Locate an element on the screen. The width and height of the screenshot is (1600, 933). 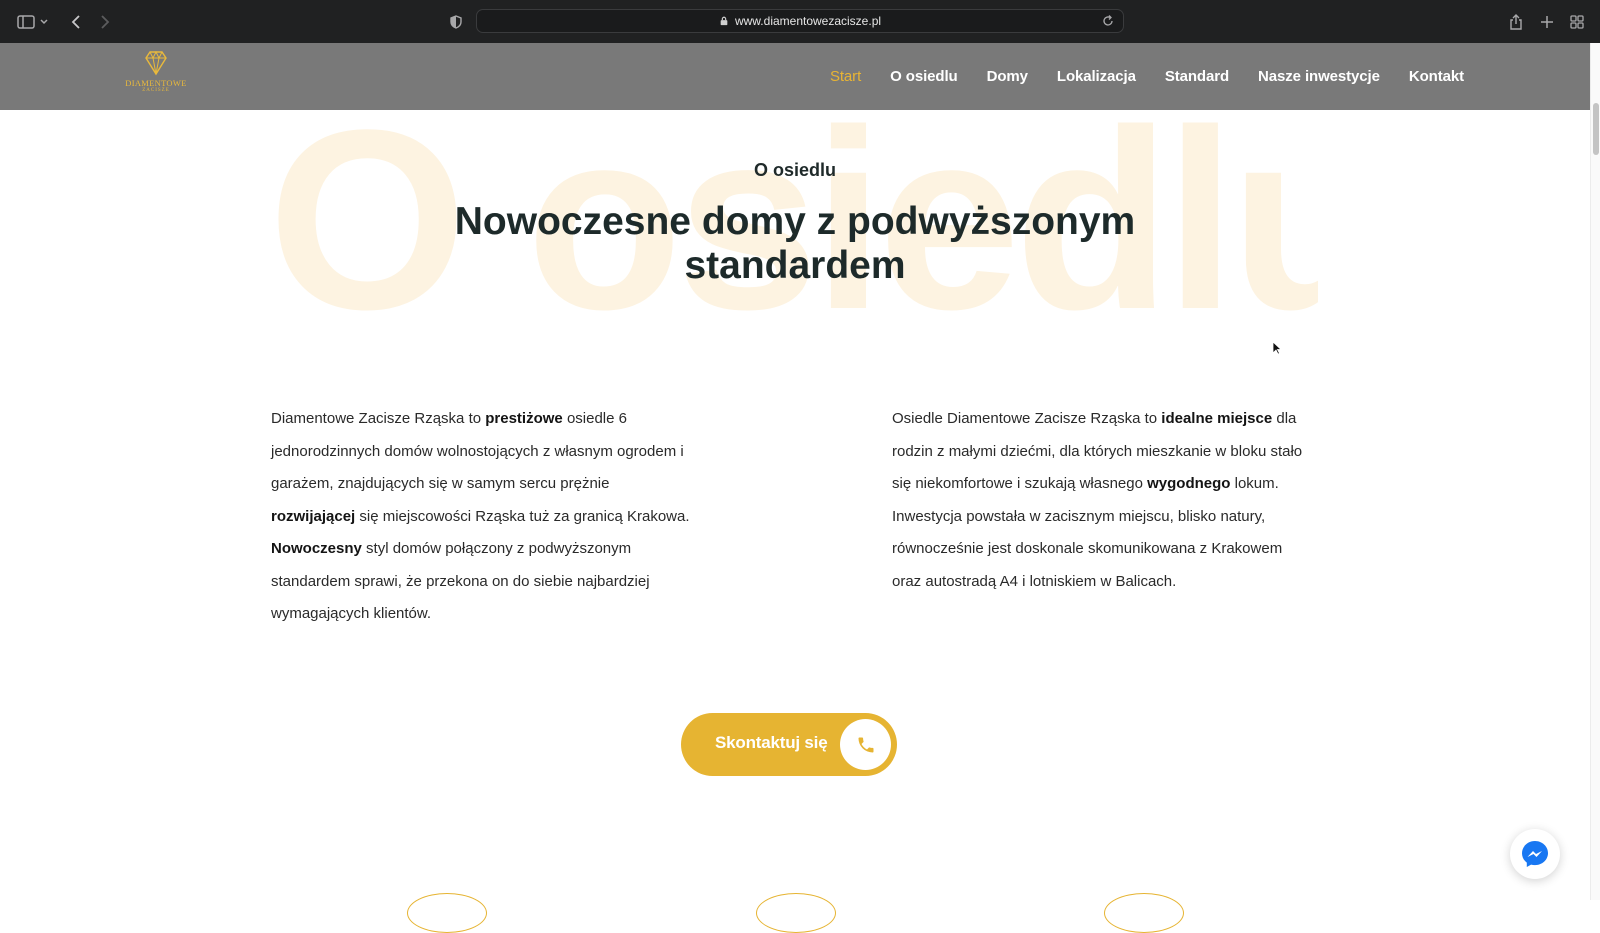
body-text: Osiedle Diamentowe Zacisze Rząska to is located at coordinates (1027, 418).